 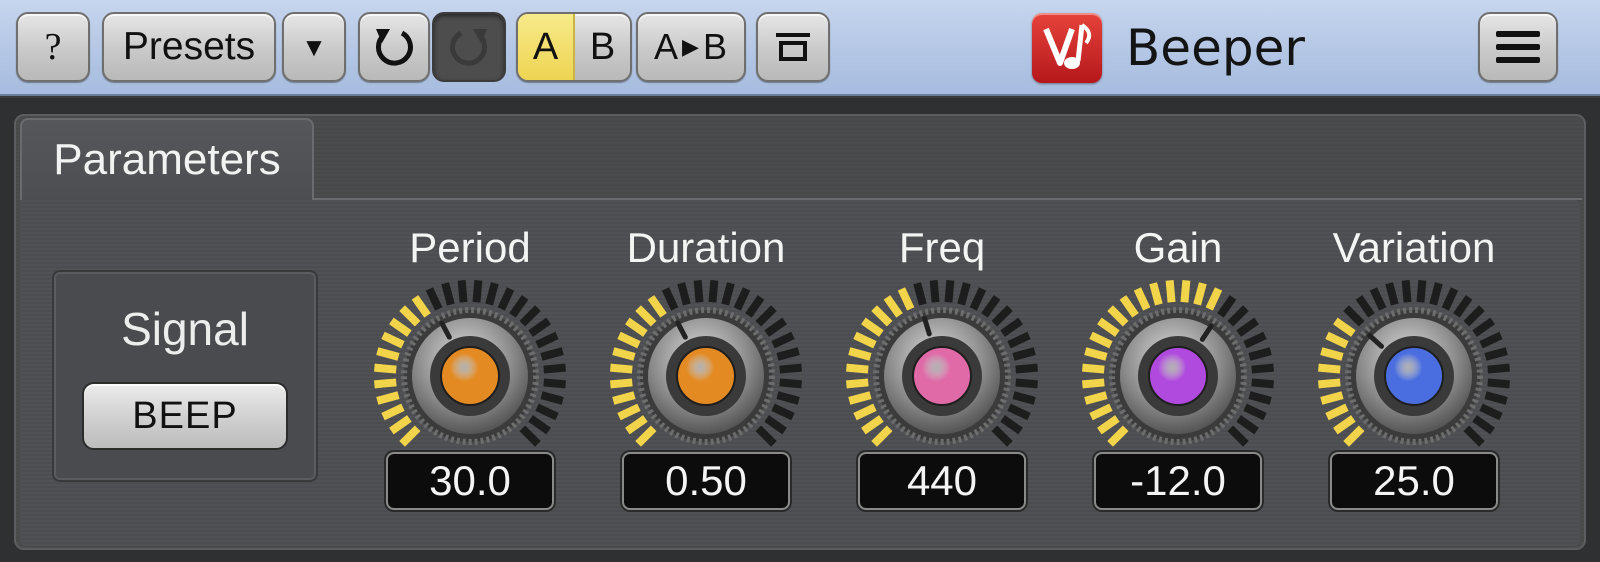 I want to click on bracket-icon, so click(x=793, y=47).